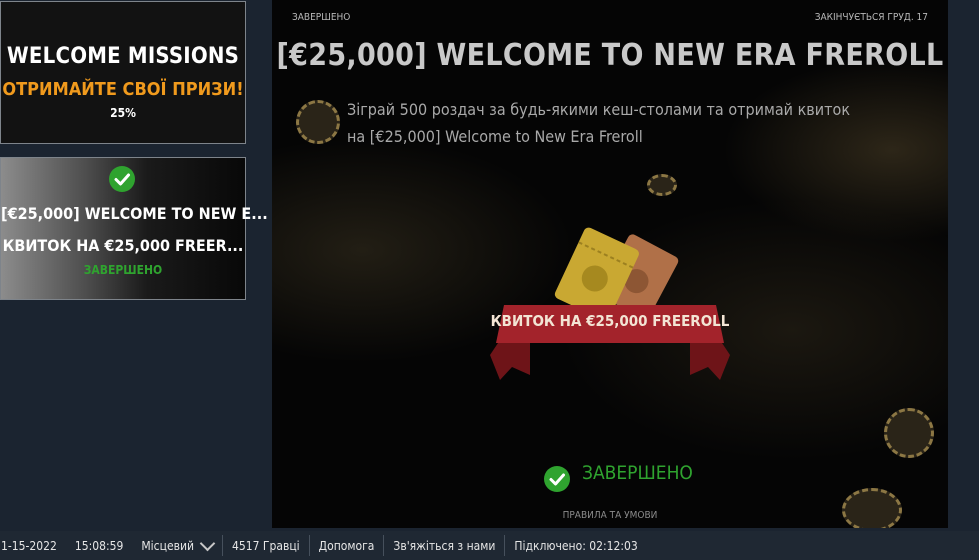 This screenshot has height=560, width=979. I want to click on date-label: 1-15-2022, so click(29, 545).